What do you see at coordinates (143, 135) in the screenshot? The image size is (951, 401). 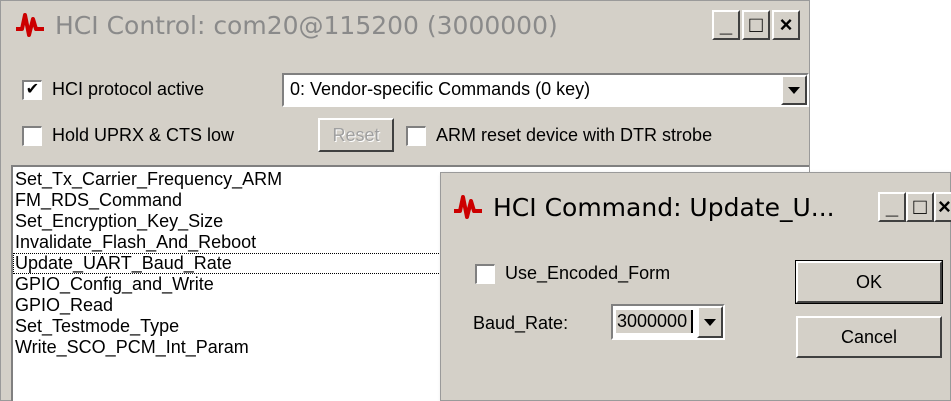 I see `hold-uprx-label: Hold UPRX & CTS low` at bounding box center [143, 135].